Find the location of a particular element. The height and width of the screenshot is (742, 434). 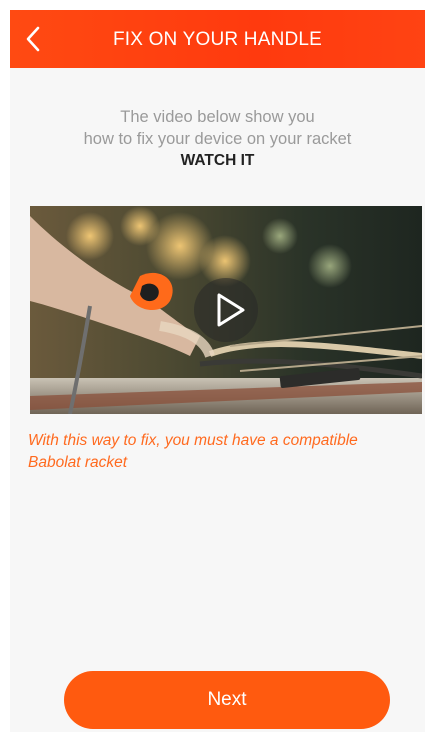

header-bar: FIX ON YOUR HANDLE is located at coordinates (217, 39).